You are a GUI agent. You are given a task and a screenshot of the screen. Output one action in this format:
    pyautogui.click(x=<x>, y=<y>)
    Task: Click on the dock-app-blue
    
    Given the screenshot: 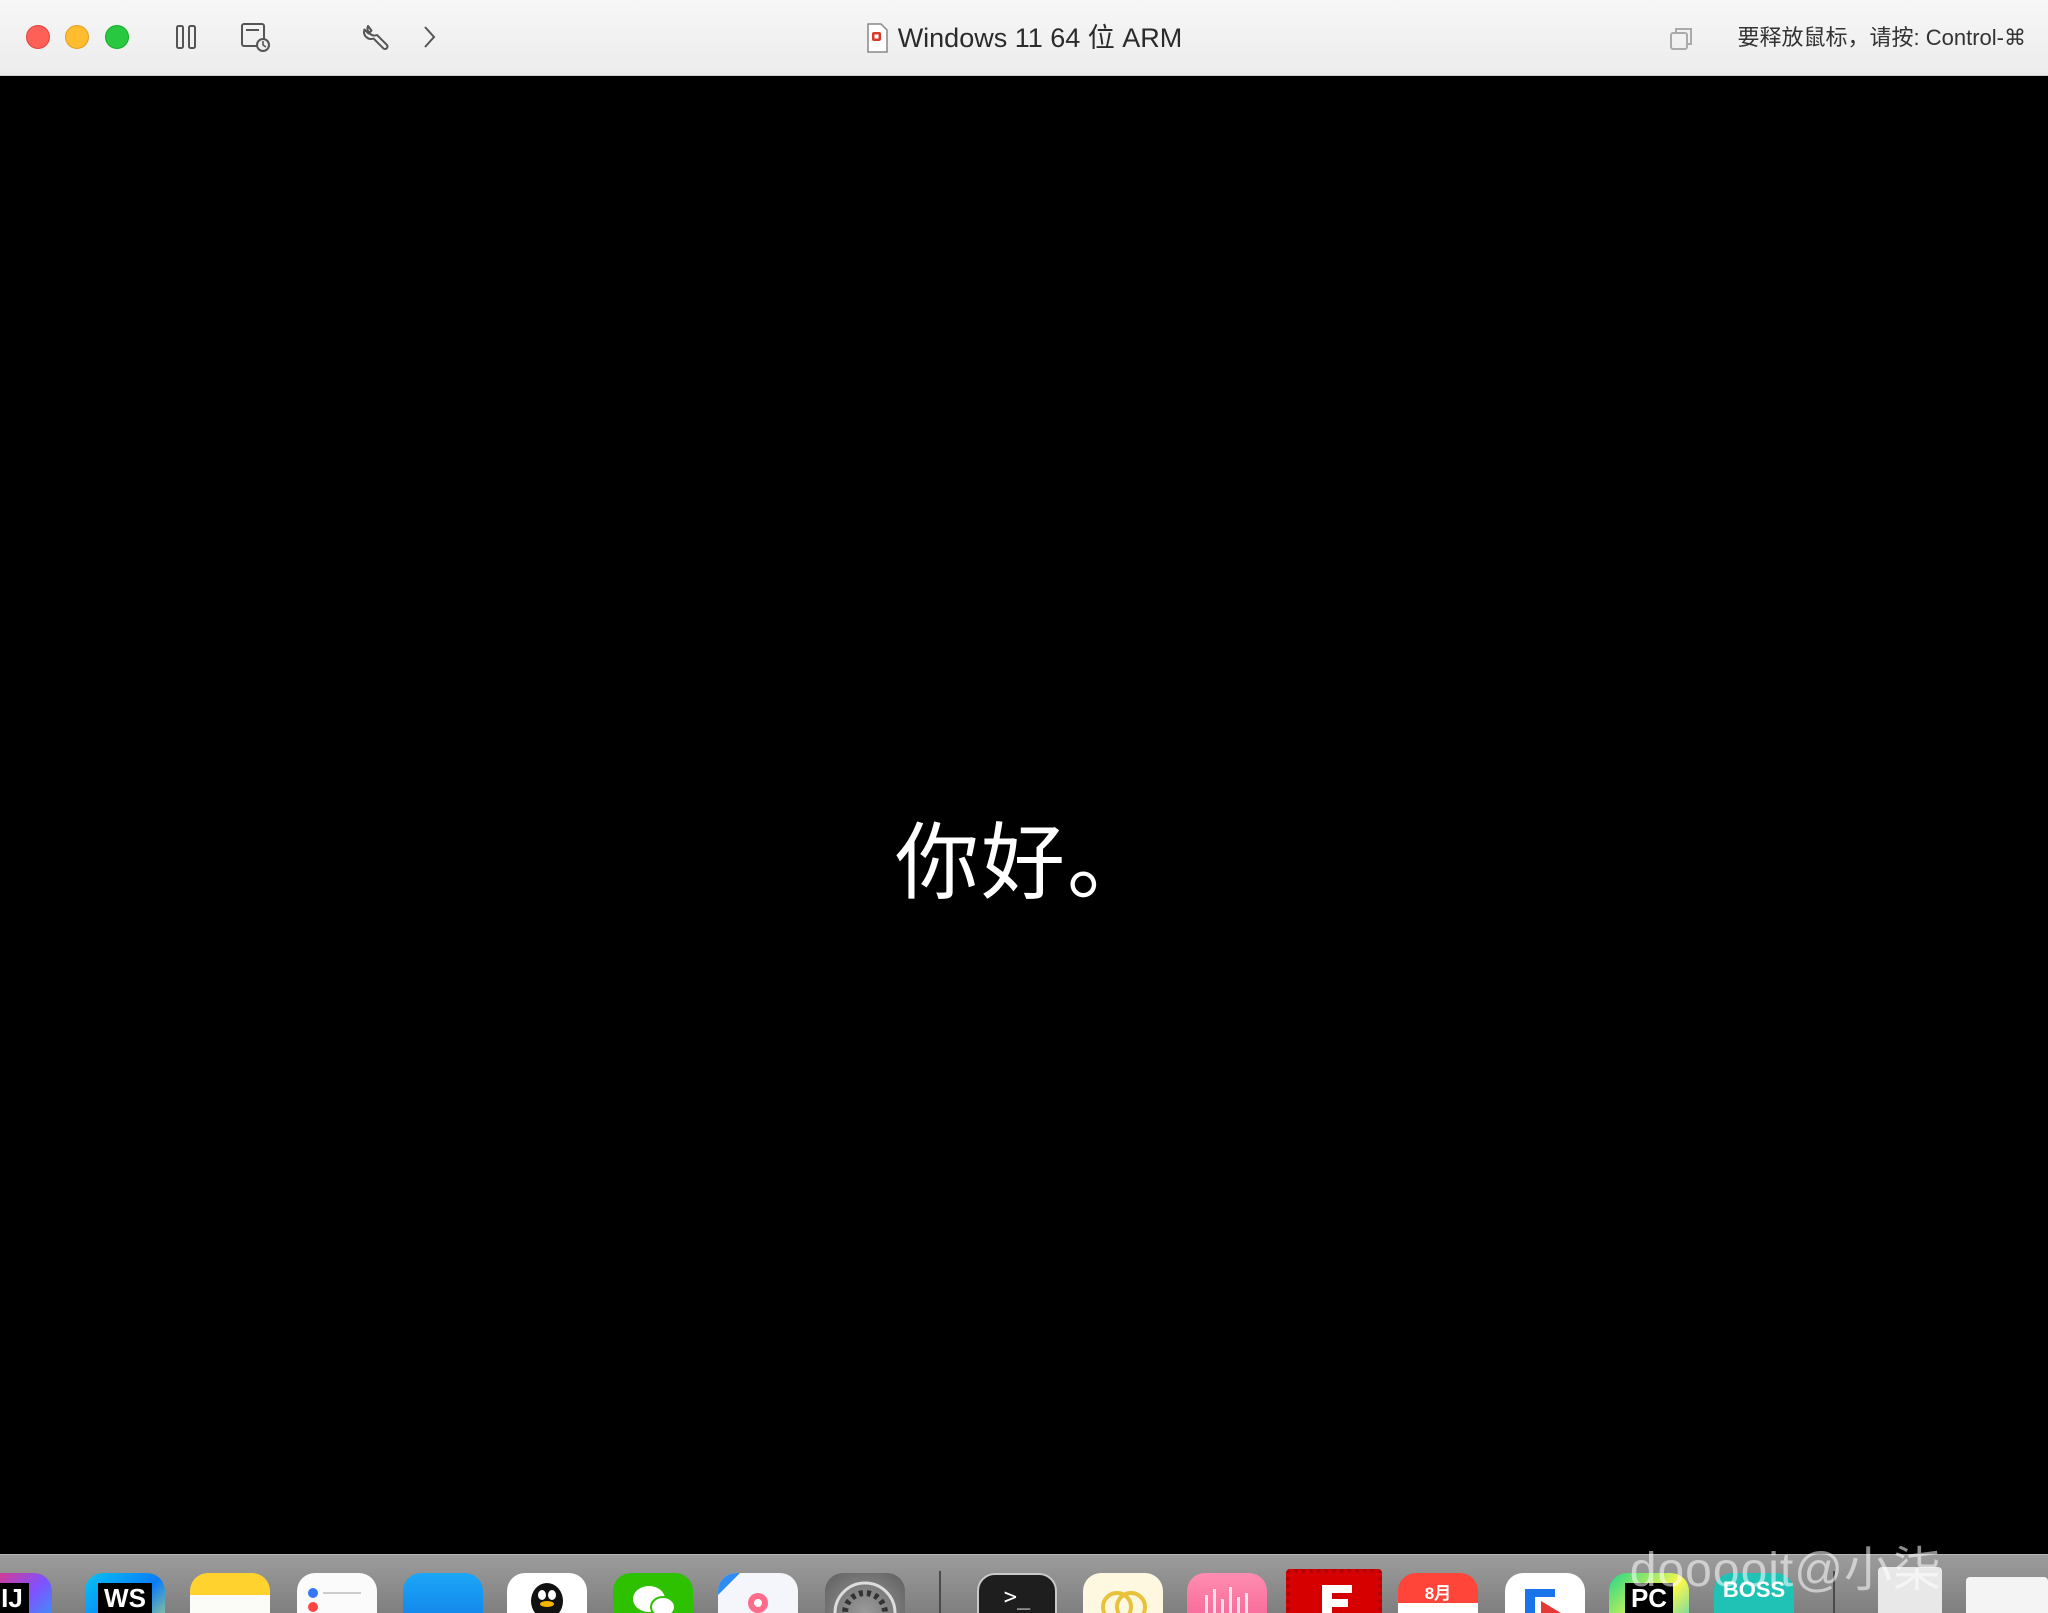 What is the action you would take?
    pyautogui.click(x=1545, y=1593)
    